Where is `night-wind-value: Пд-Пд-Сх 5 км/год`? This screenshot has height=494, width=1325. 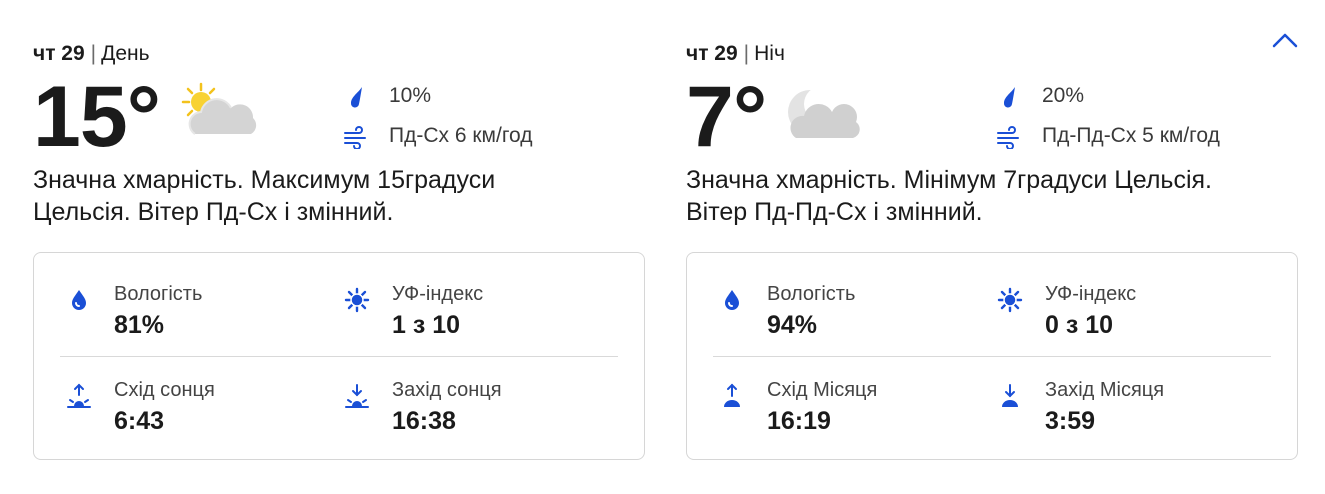
night-wind-value: Пд-Пд-Сх 5 км/год is located at coordinates (1131, 135).